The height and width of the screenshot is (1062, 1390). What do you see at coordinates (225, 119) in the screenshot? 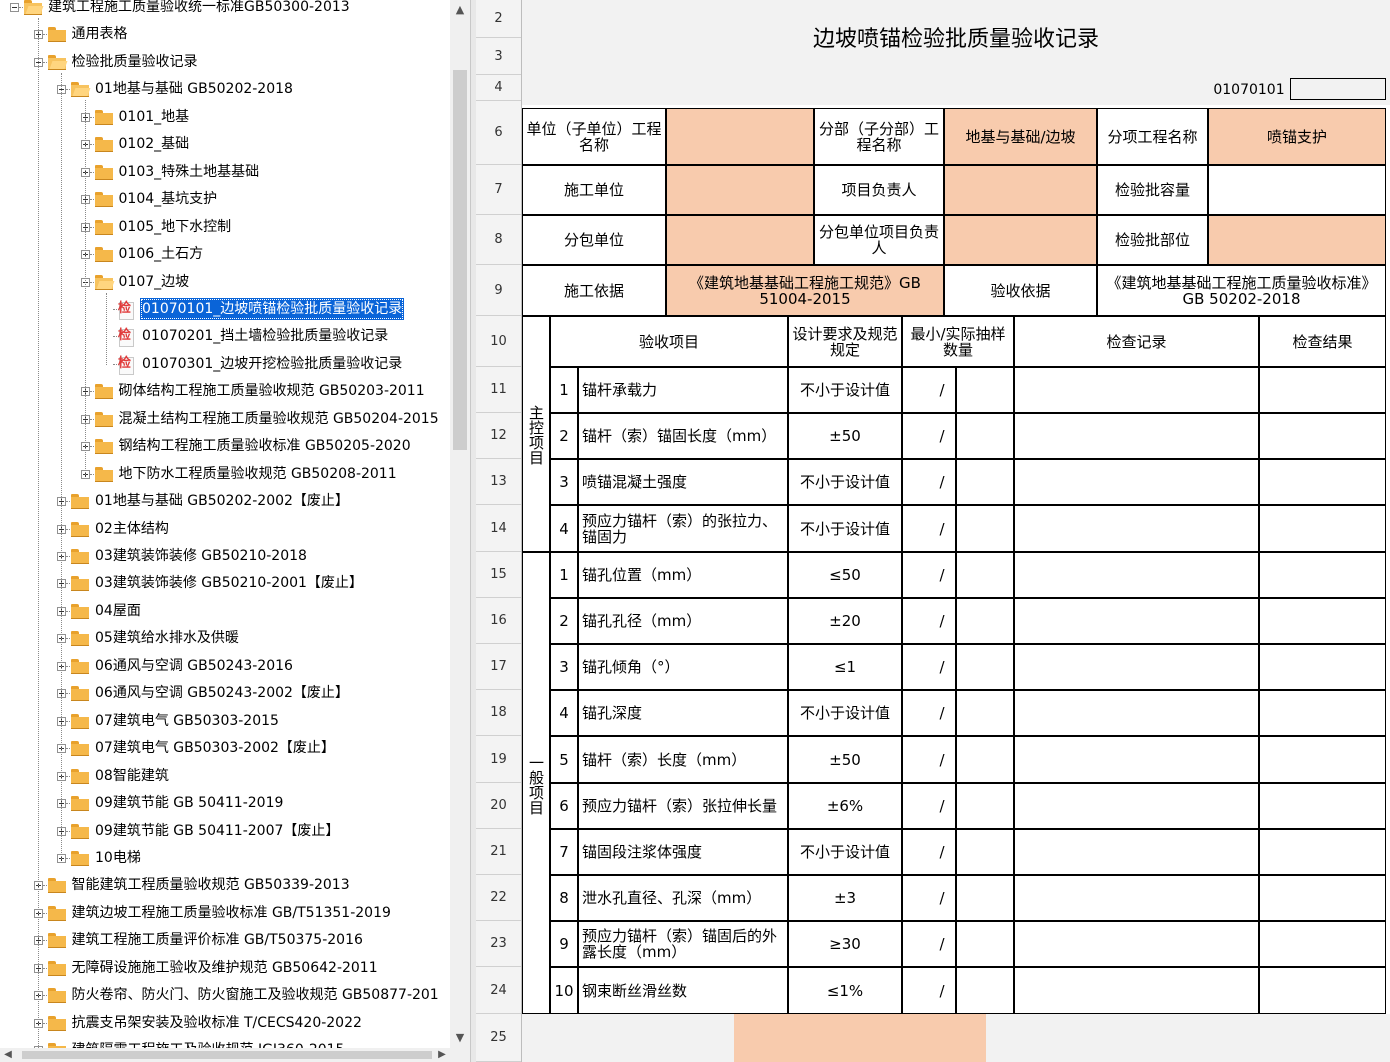
I see `tree-node: 0101_地基` at bounding box center [225, 119].